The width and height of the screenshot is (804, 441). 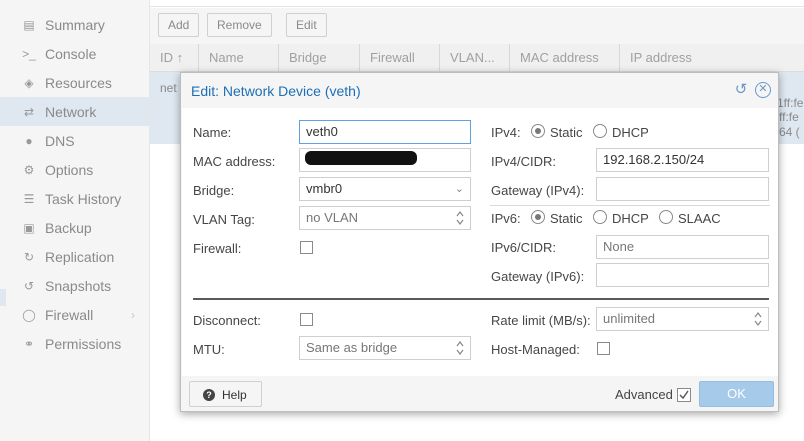 I want to click on vlan-tag-label: VLAN Tag:, so click(x=224, y=219).